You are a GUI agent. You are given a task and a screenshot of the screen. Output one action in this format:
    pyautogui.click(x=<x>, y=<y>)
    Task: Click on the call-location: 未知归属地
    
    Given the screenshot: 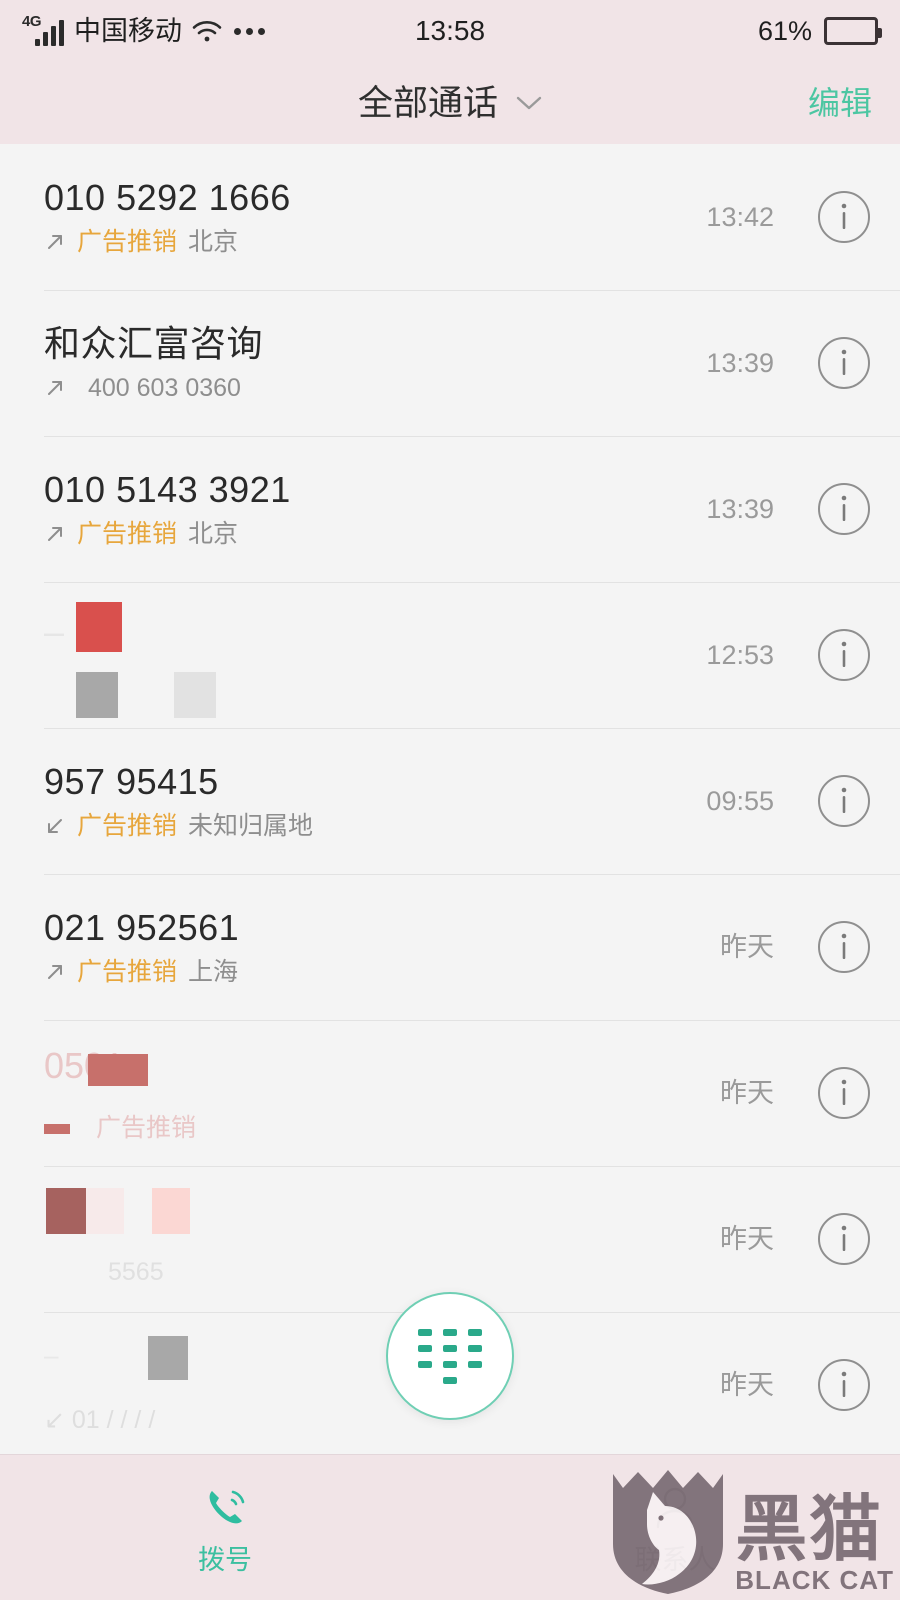 What is the action you would take?
    pyautogui.click(x=251, y=825)
    